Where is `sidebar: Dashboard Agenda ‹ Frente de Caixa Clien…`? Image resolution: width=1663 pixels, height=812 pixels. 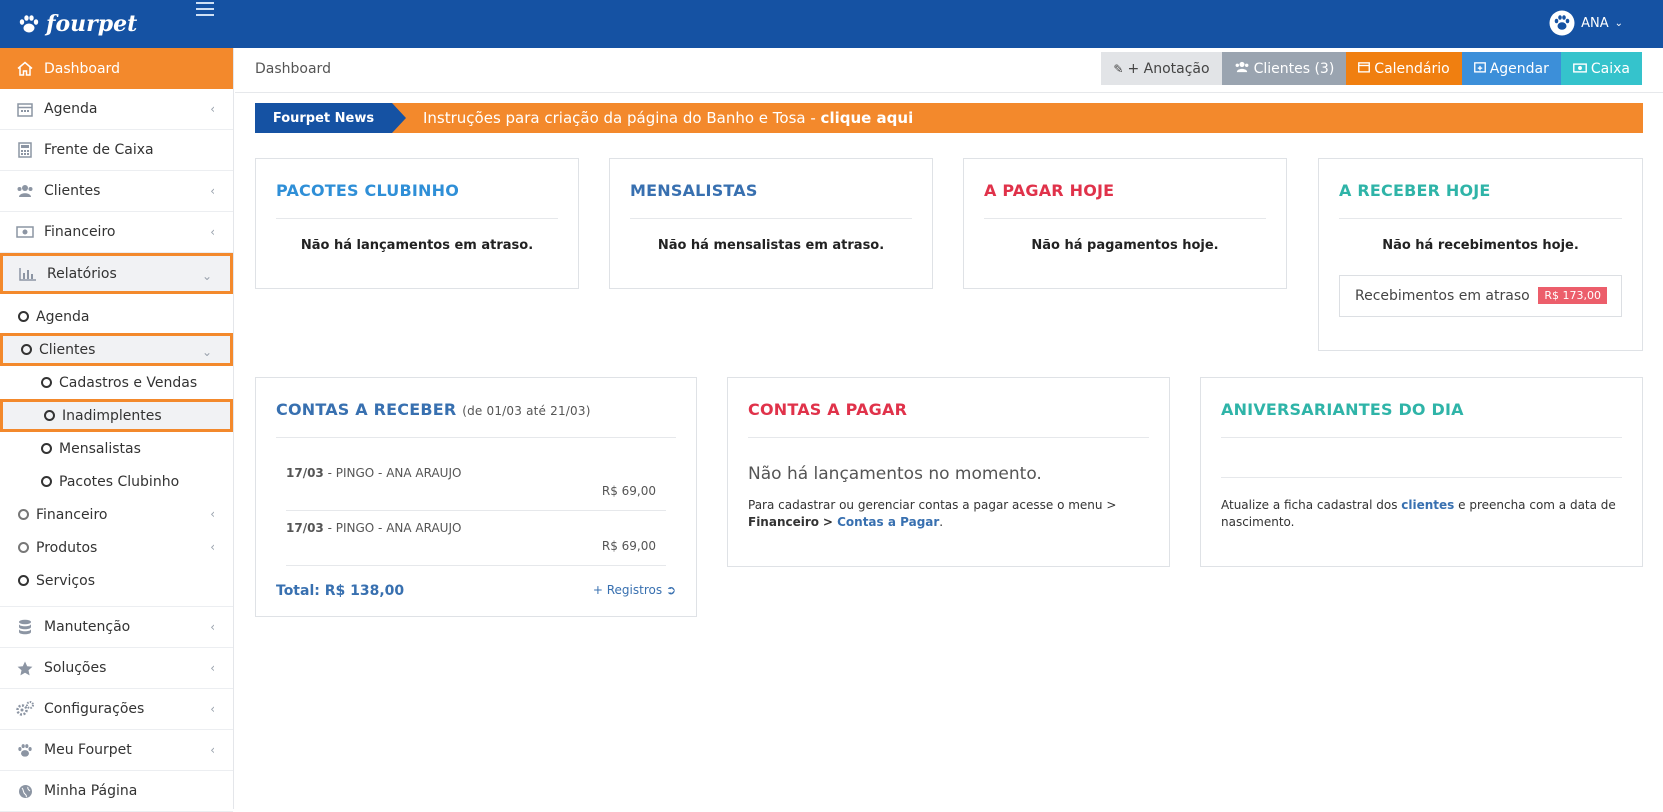
sidebar: Dashboard Agenda ‹ Frente de Caixa Clien… is located at coordinates (117, 430).